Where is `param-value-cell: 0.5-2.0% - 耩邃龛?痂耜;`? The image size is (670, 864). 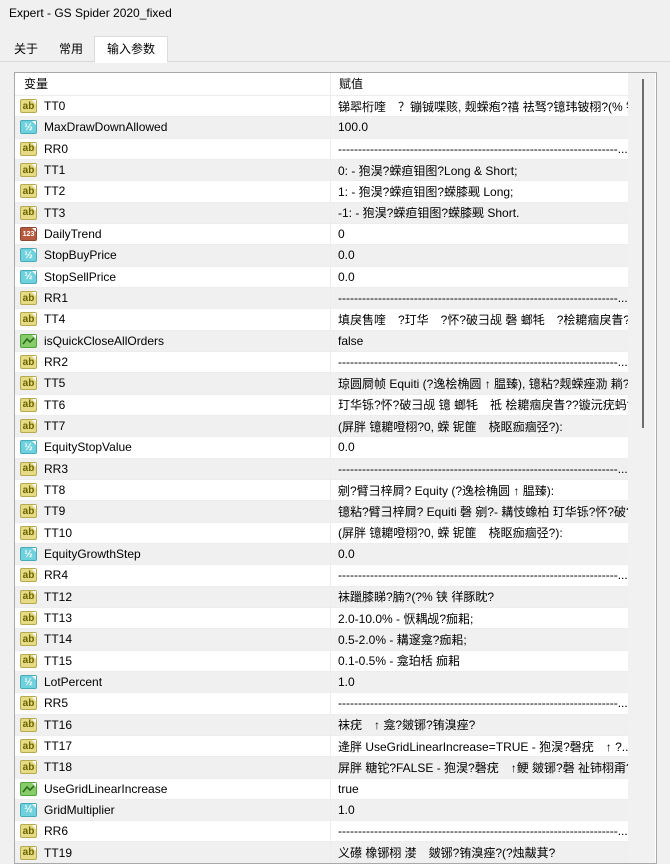 param-value-cell: 0.5-2.0% - 耩邃龛?痂耜; is located at coordinates (479, 639).